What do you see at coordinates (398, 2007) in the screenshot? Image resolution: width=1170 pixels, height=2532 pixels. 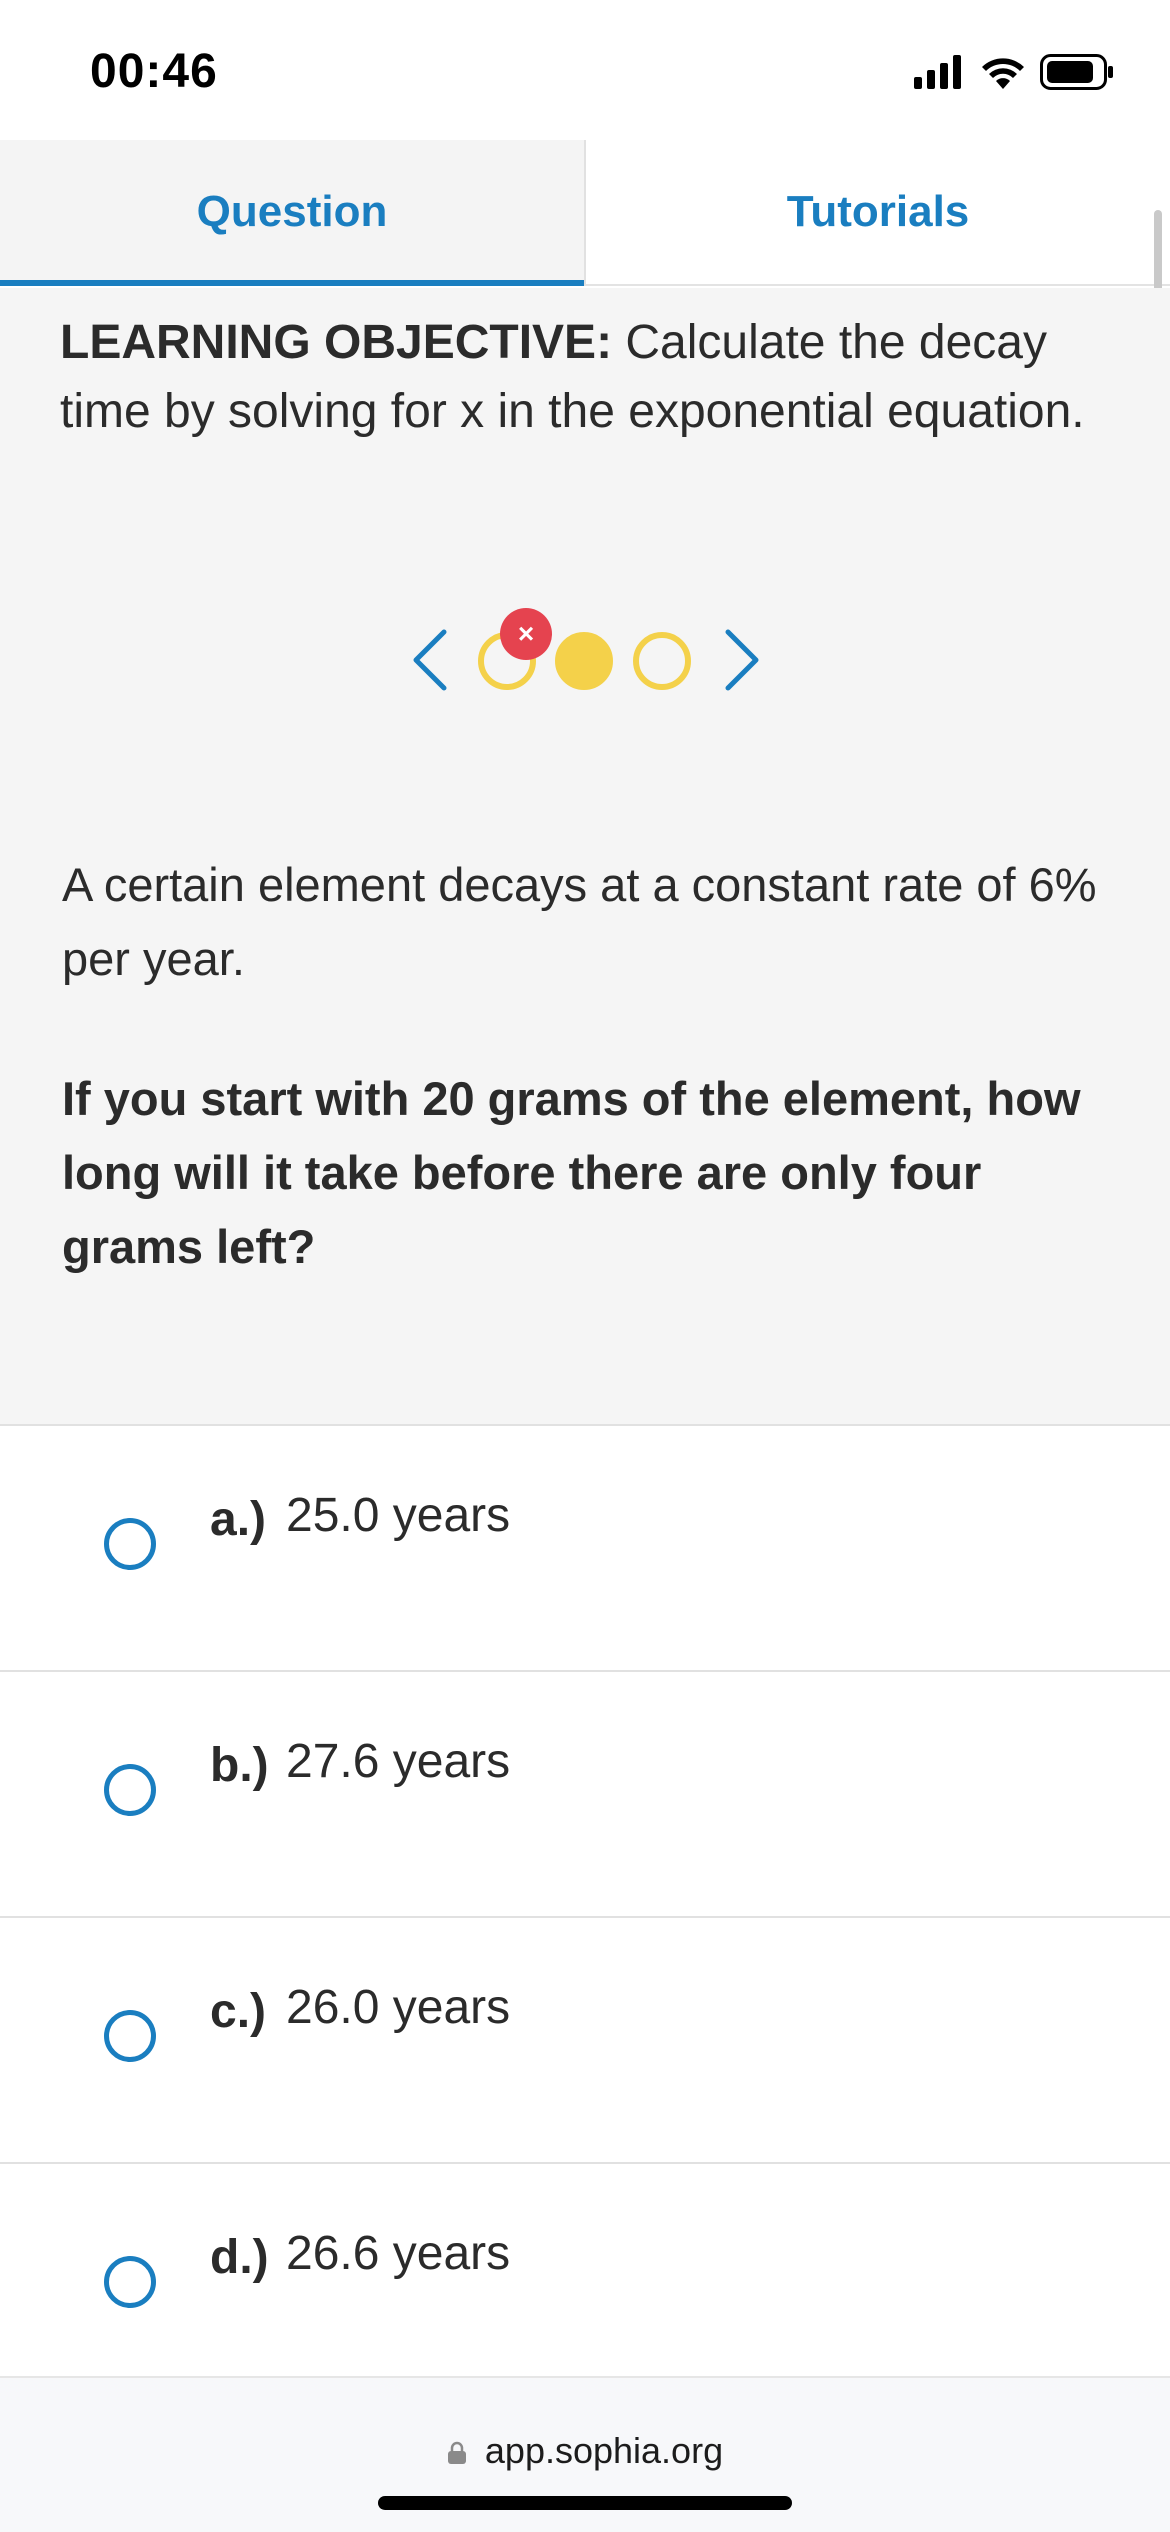 I see `option-text: 26.0 years` at bounding box center [398, 2007].